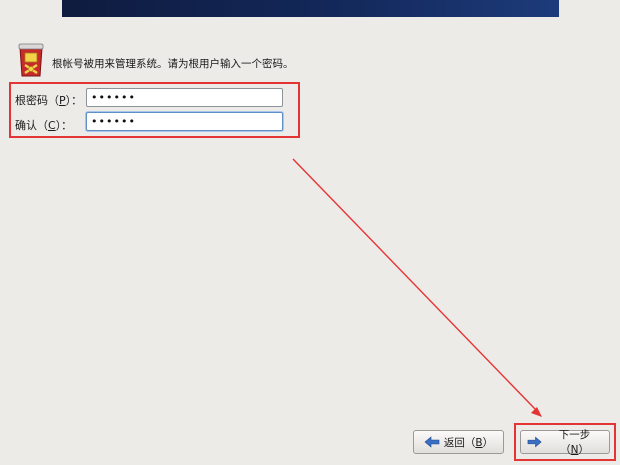 The width and height of the screenshot is (620, 465). What do you see at coordinates (310, 8) in the screenshot?
I see `header-banner` at bounding box center [310, 8].